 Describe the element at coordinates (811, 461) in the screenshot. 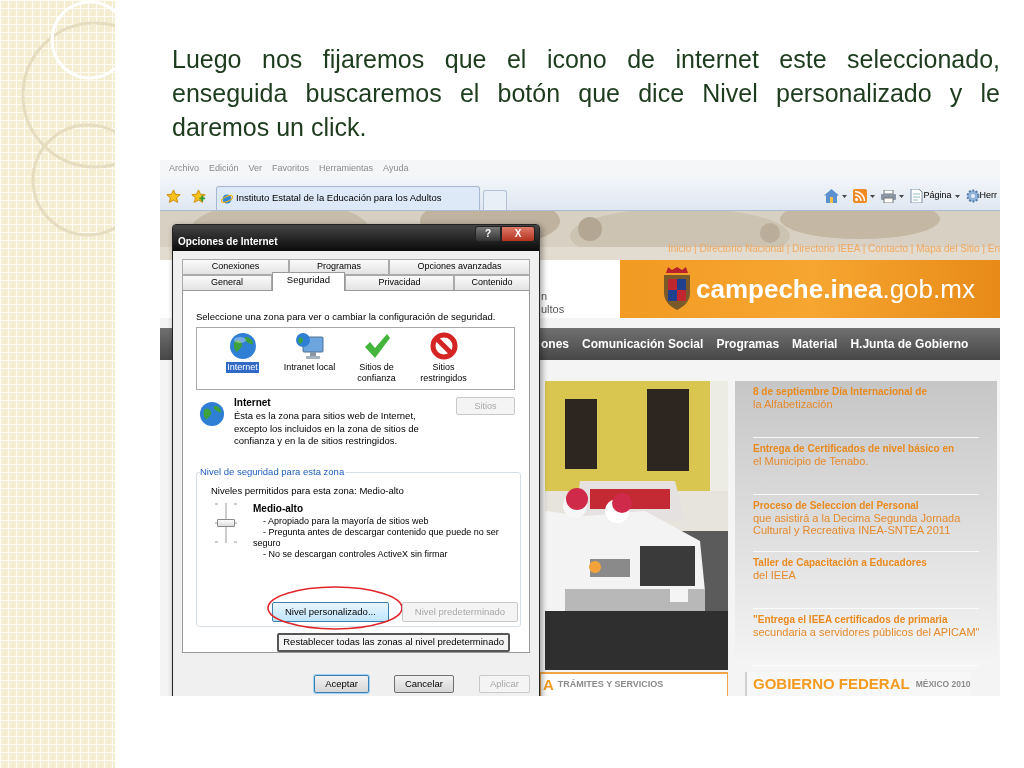

I see `news-summary: el Municipio de Tenabo.` at that location.